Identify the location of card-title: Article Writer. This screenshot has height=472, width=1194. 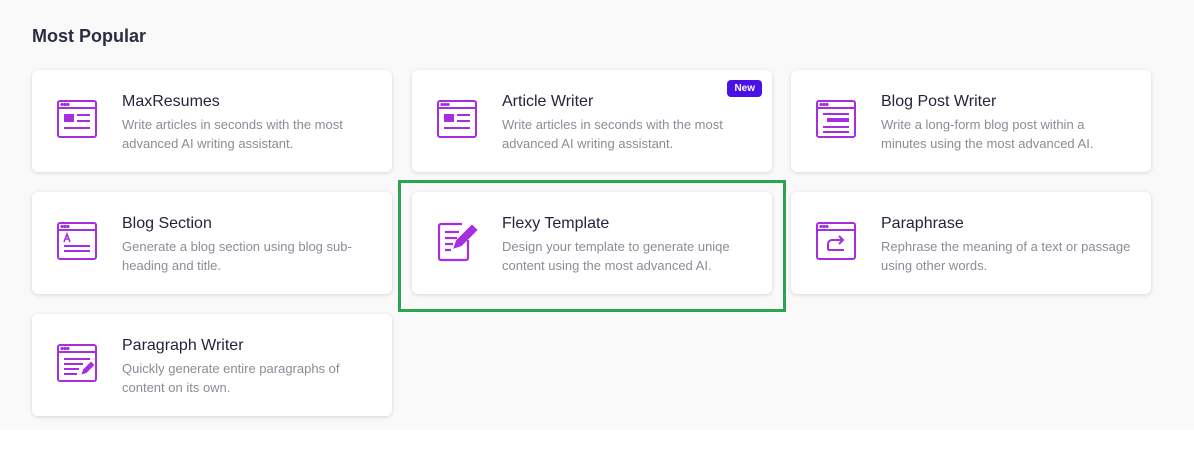
(548, 101).